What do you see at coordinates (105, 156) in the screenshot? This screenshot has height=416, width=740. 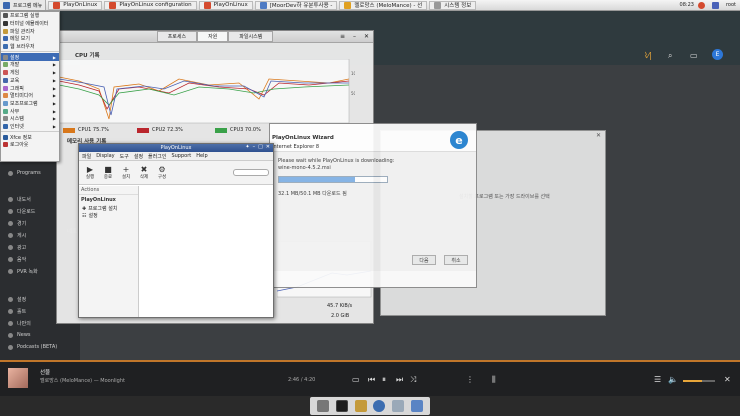 I see `menu-display: Display` at bounding box center [105, 156].